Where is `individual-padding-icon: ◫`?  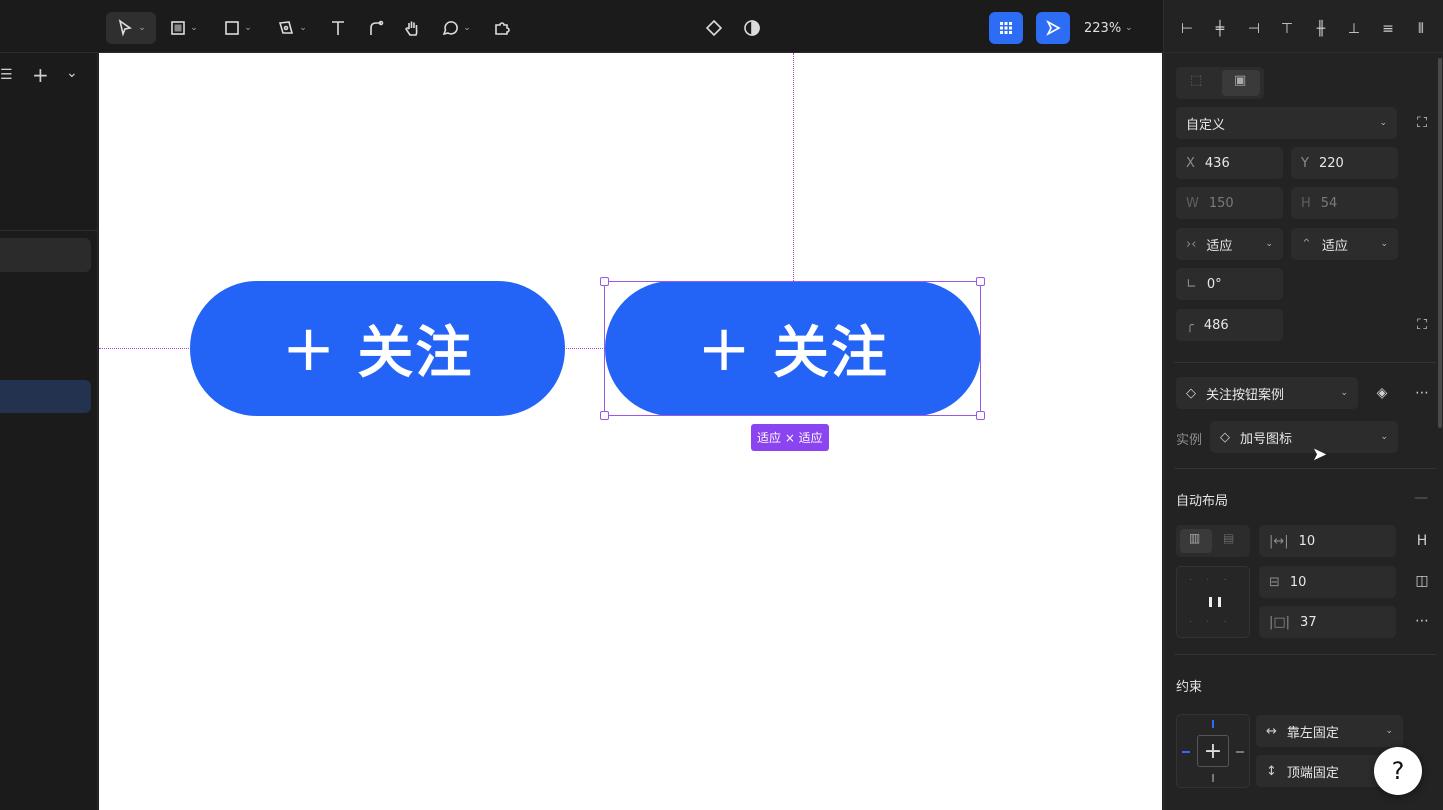 individual-padding-icon: ◫ is located at coordinates (1422, 581).